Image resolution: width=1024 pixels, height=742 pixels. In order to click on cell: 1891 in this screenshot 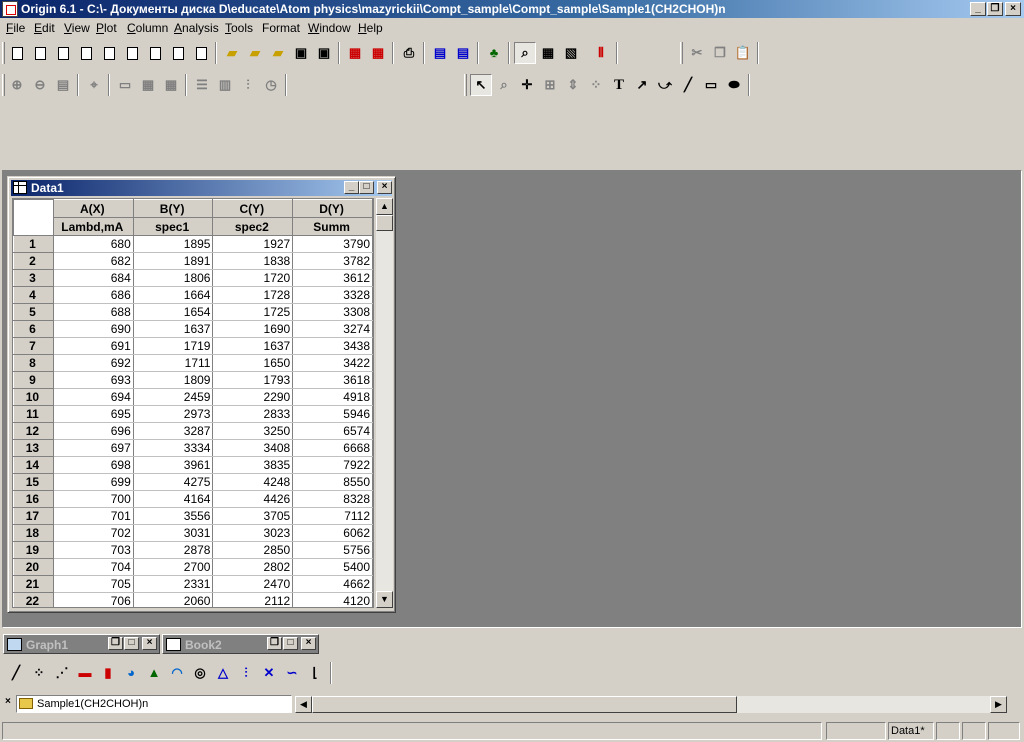, I will do `click(173, 261)`.